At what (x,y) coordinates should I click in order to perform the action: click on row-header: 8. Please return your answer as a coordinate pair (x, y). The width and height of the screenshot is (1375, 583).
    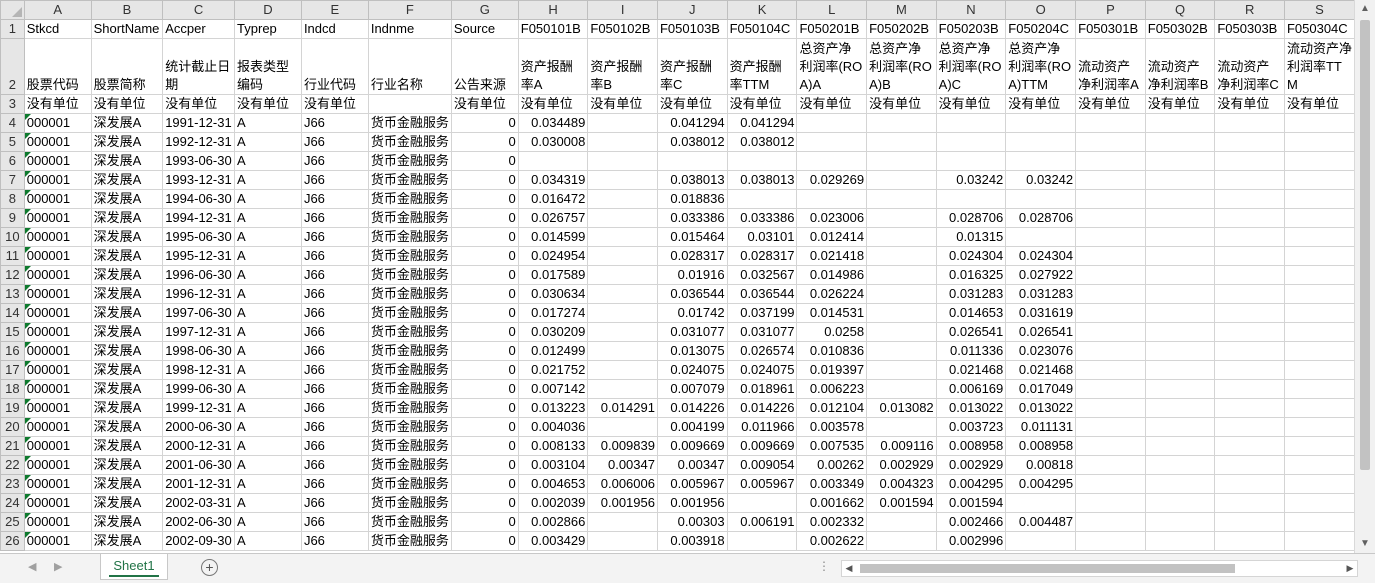
    Looking at the image, I should click on (12, 199).